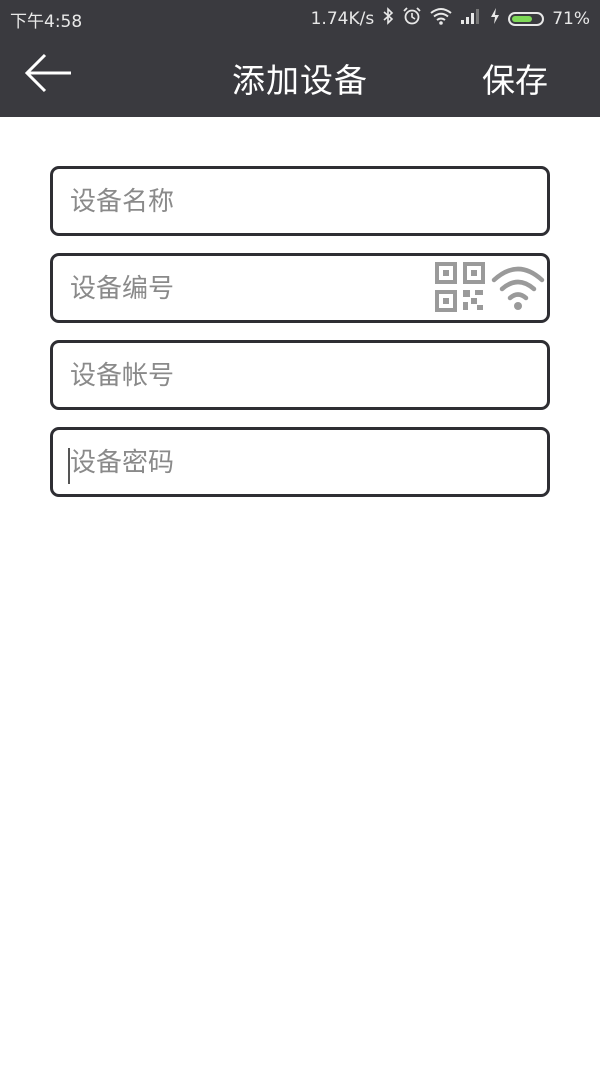  I want to click on status-icons: 1.74K/s 71%, so click(450, 18).